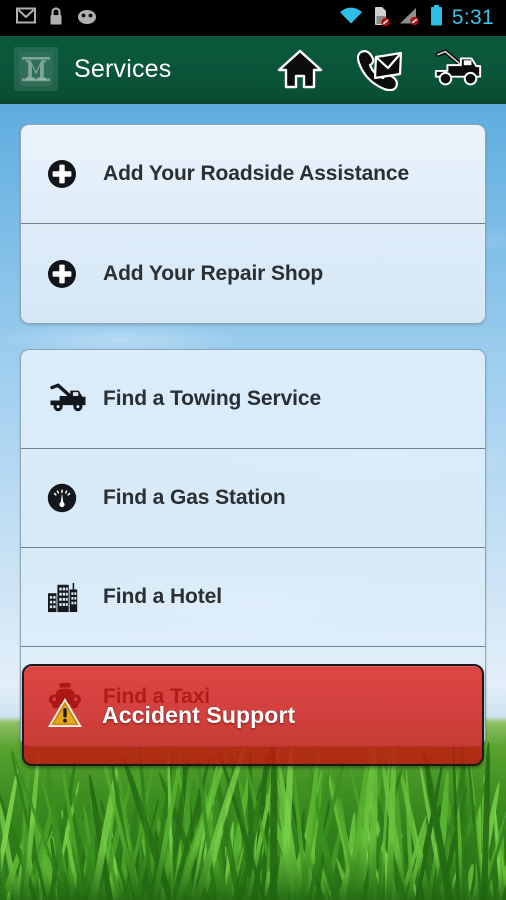 The image size is (506, 900). Describe the element at coordinates (26, 18) in the screenshot. I see `gmail-icon` at that location.